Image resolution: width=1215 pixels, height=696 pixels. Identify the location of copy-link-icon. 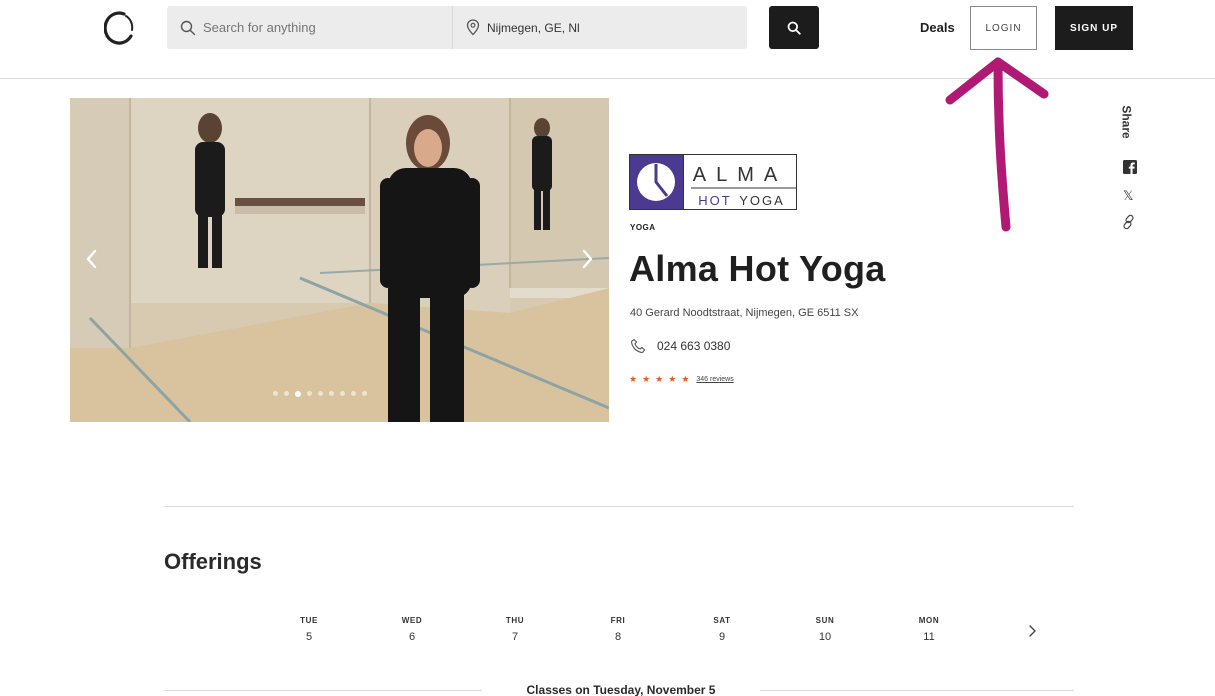
(1129, 222).